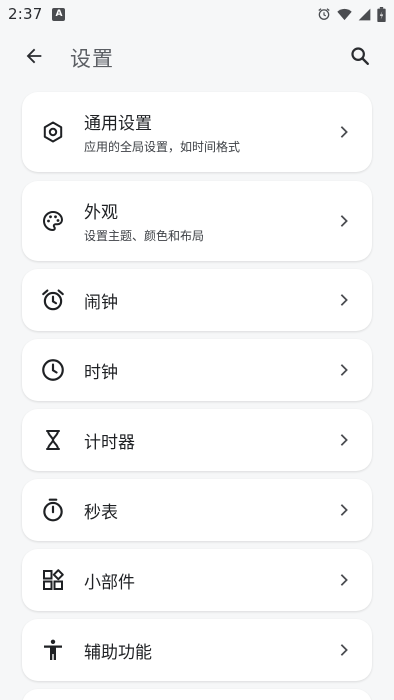  I want to click on settings-item-label: 外观, so click(101, 213).